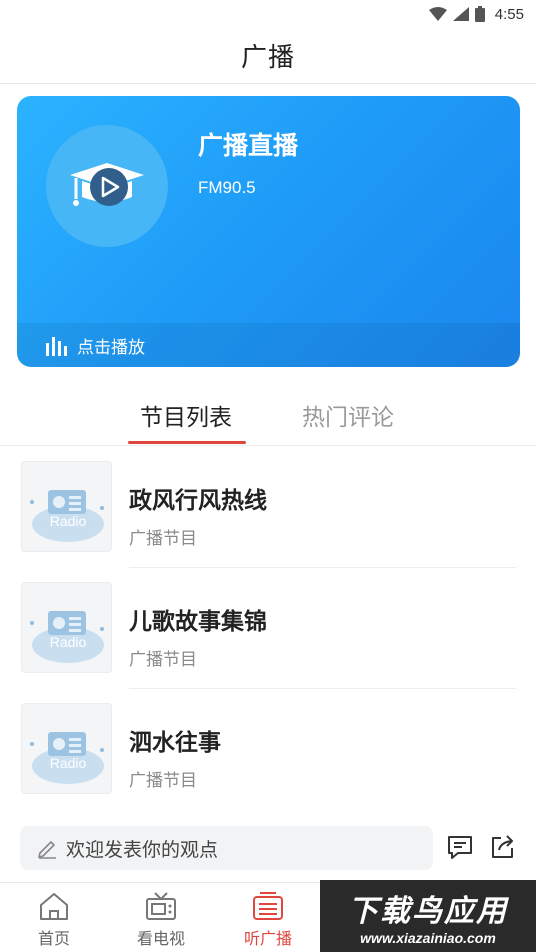 The image size is (536, 952). I want to click on watermark-url: www.xiazainiao.com, so click(428, 938).